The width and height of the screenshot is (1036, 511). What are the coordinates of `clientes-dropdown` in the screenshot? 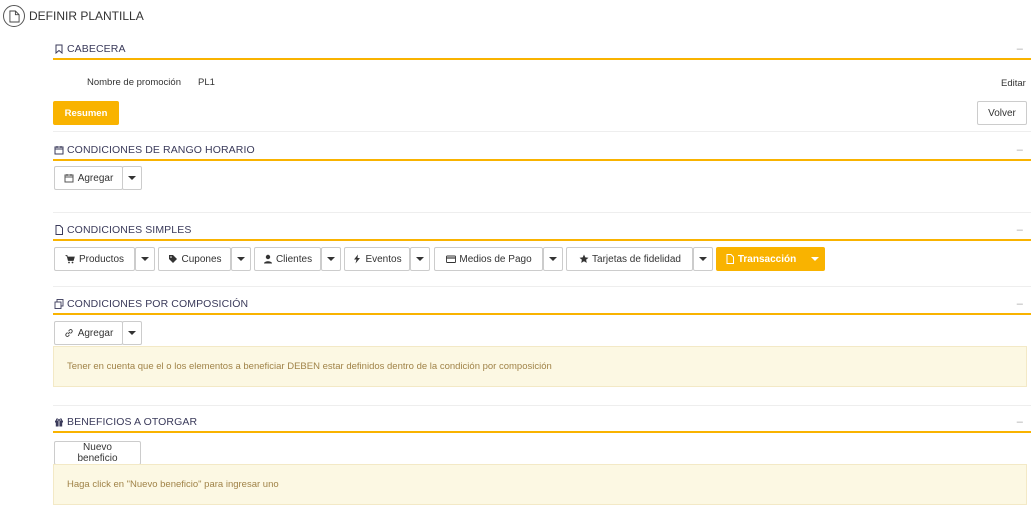 It's located at (331, 259).